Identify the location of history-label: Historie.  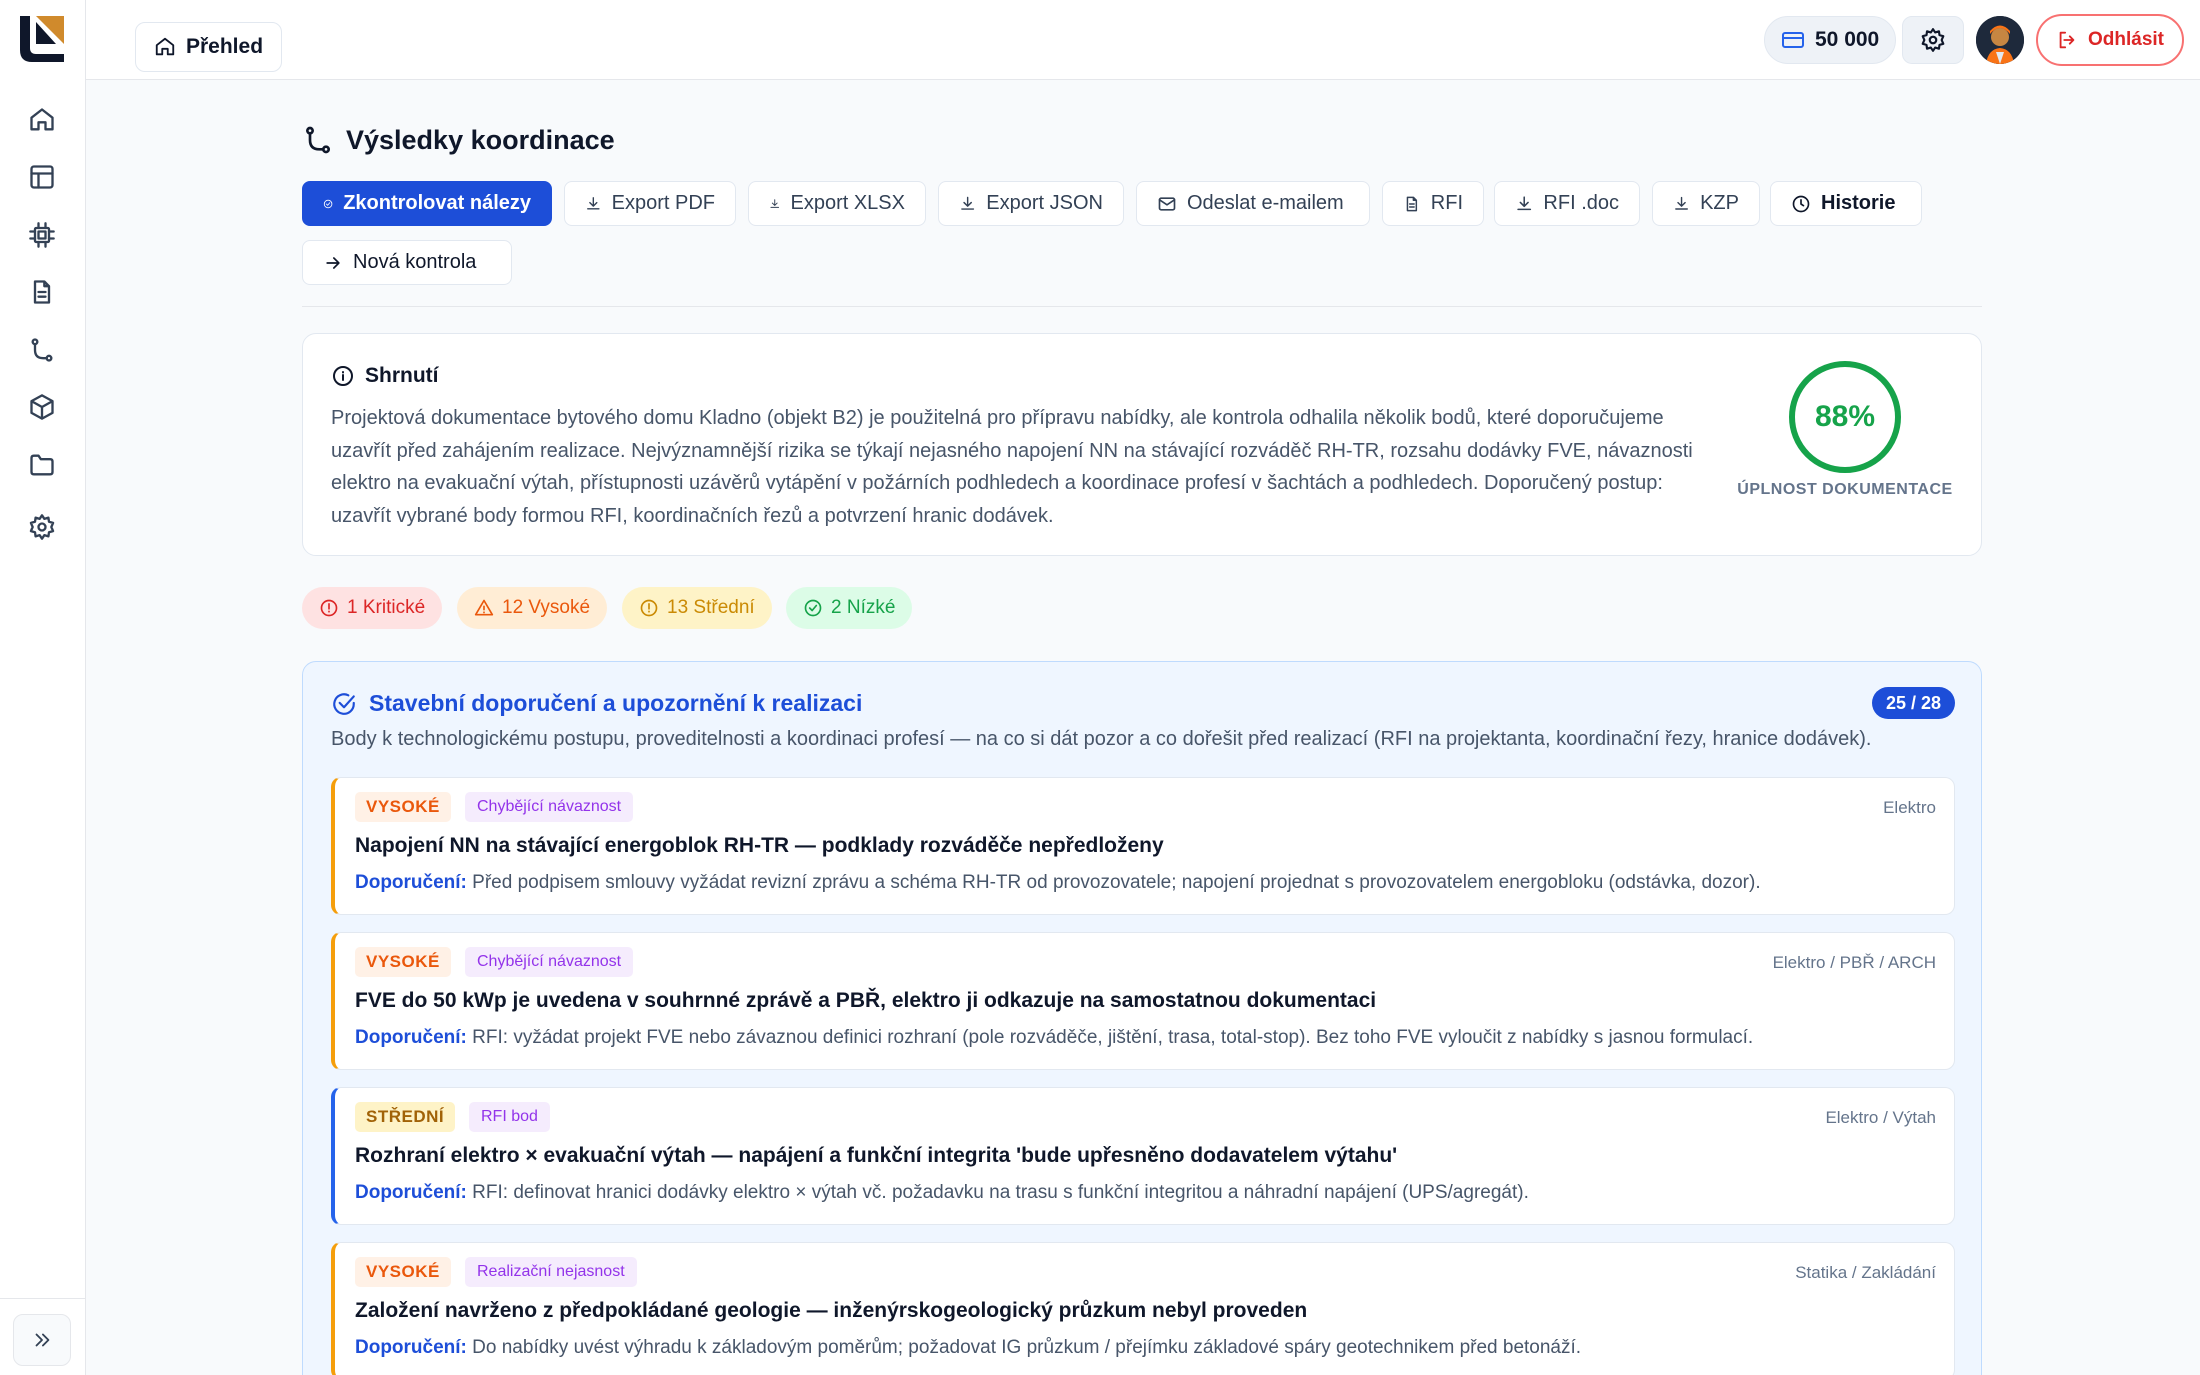
(1858, 203).